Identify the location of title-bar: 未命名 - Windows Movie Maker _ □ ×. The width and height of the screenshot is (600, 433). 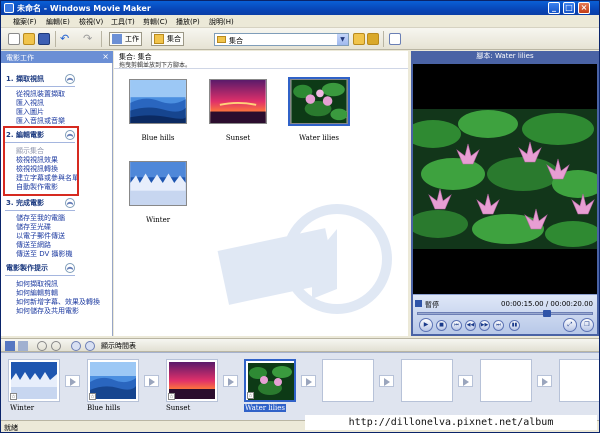
(300, 8).